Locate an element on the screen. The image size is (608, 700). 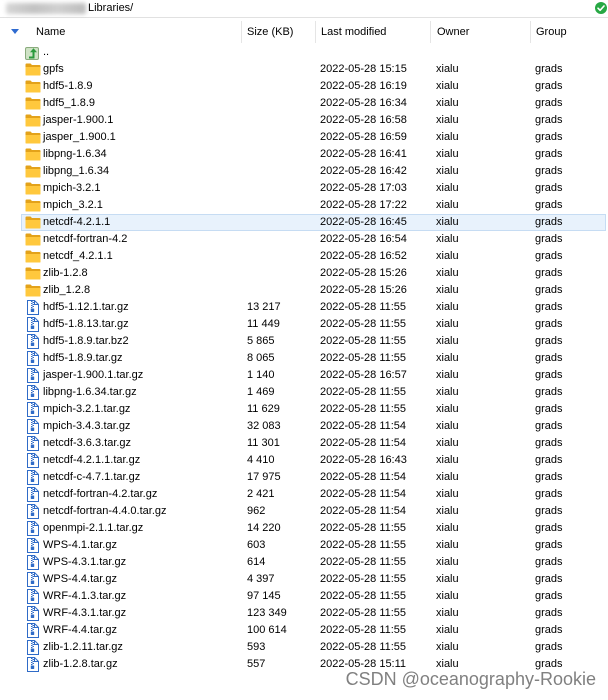
row-name: jasper_1.900.1 is located at coordinates (79, 137).